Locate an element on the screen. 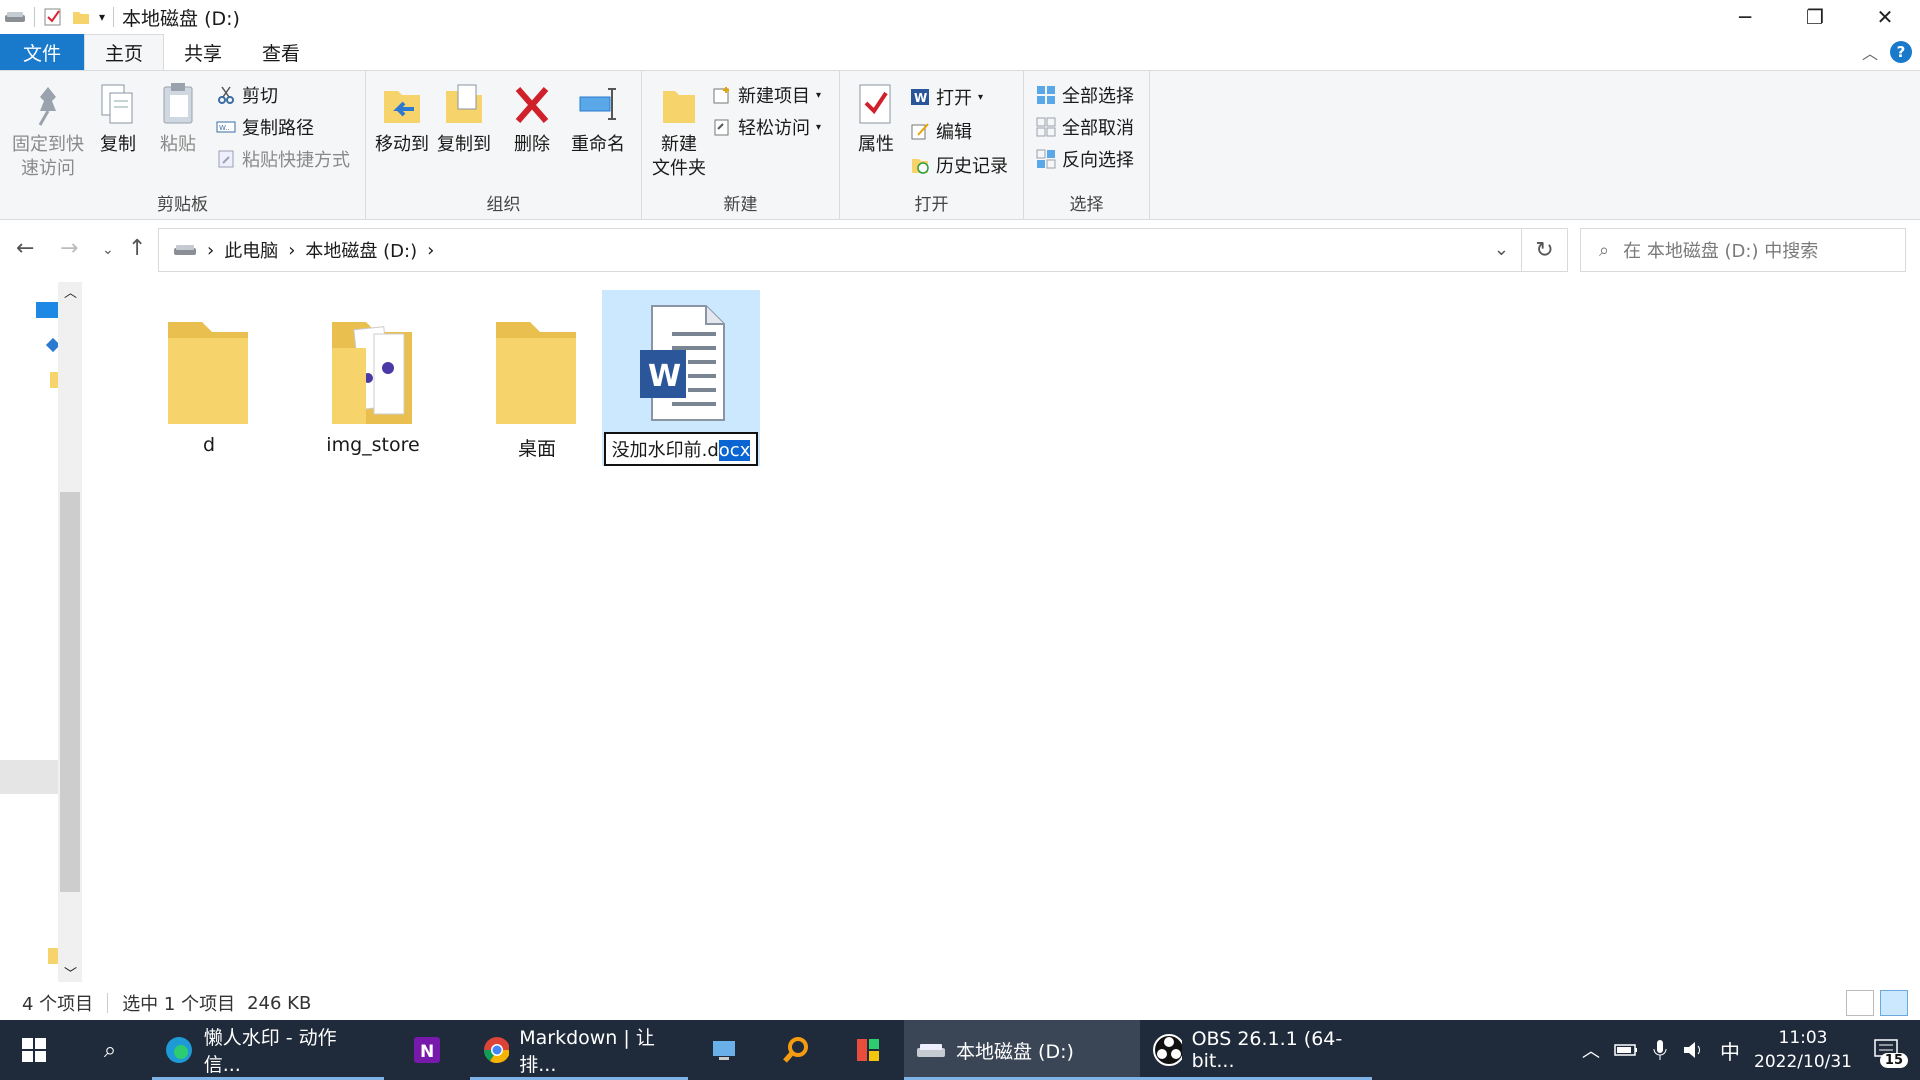  restore-button: ❐ is located at coordinates (1815, 17).